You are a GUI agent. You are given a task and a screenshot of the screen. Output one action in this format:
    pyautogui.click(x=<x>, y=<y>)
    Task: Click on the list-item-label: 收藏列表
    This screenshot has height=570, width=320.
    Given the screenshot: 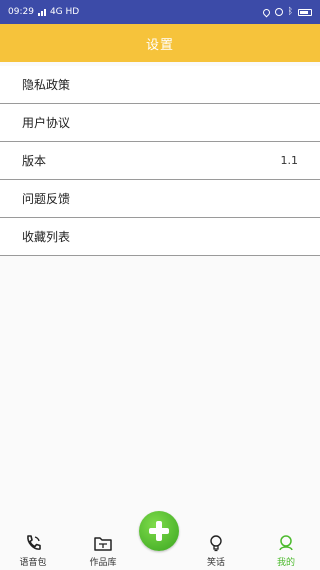 What is the action you would take?
    pyautogui.click(x=46, y=237)
    